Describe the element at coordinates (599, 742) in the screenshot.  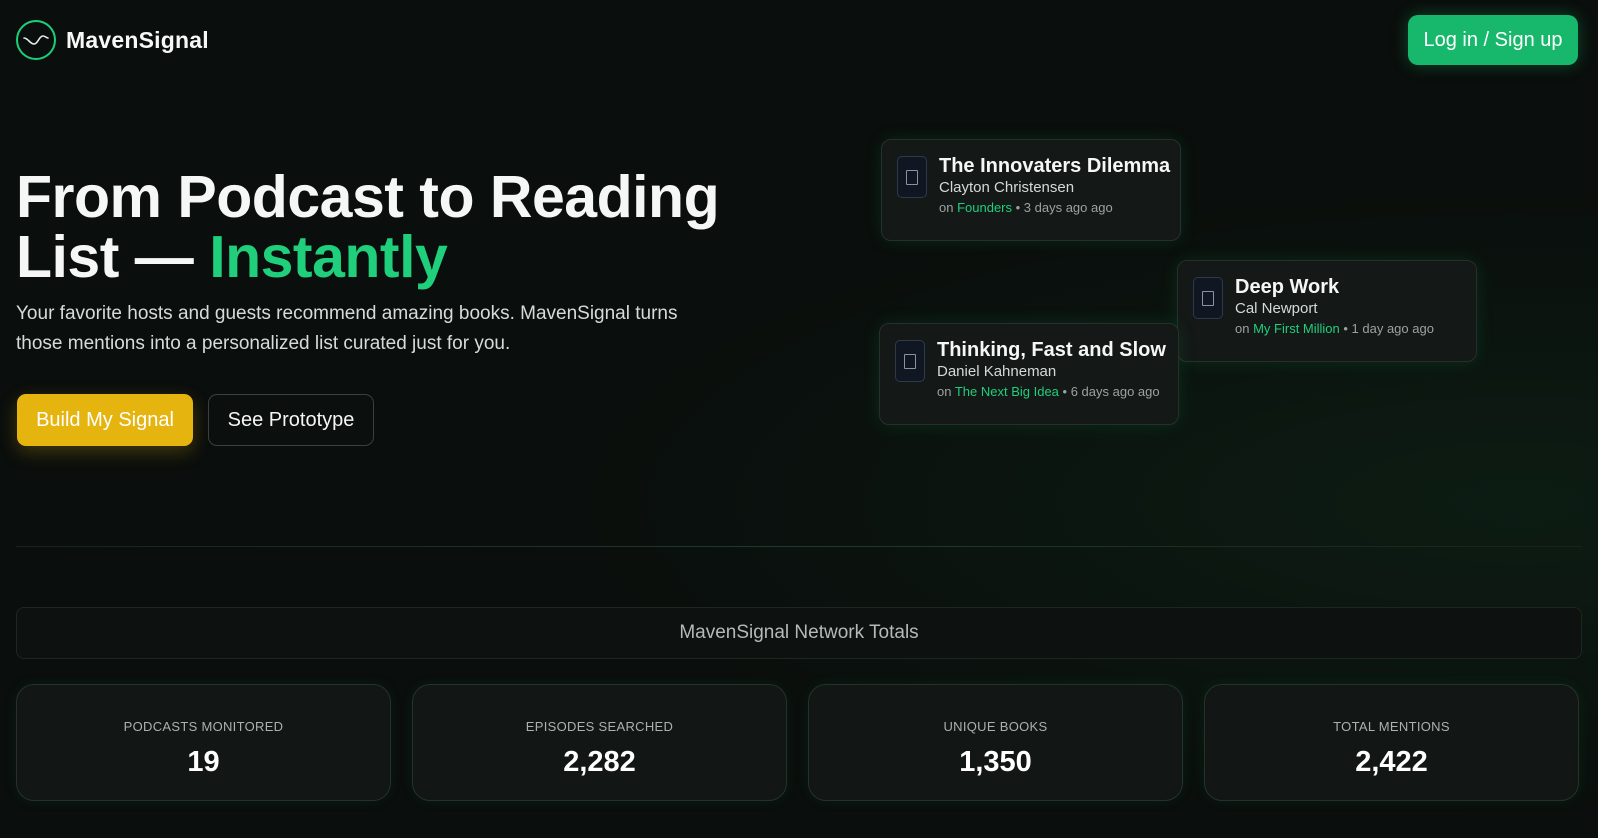
I see `stat-card-episodes: EPISODES SEARCHED 2,282` at that location.